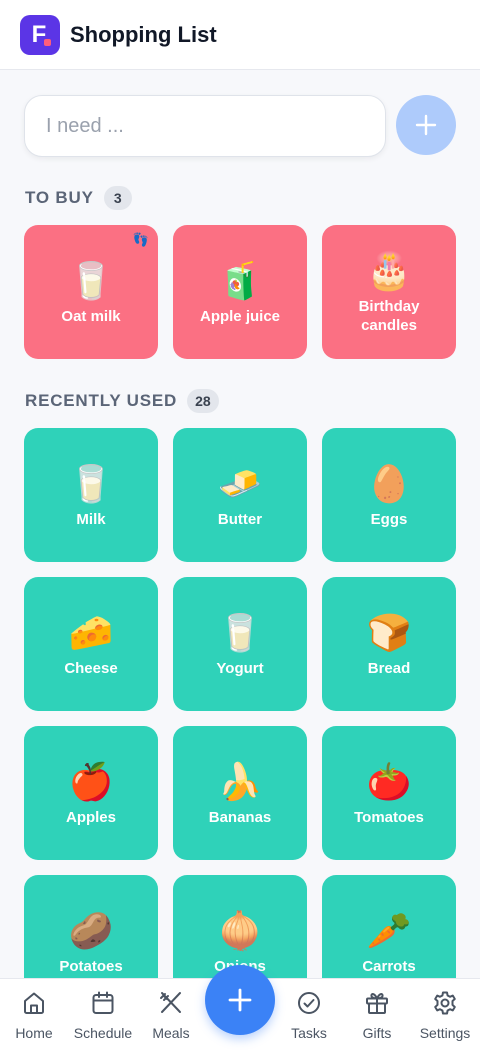  I want to click on add-fab-button, so click(240, 1000).